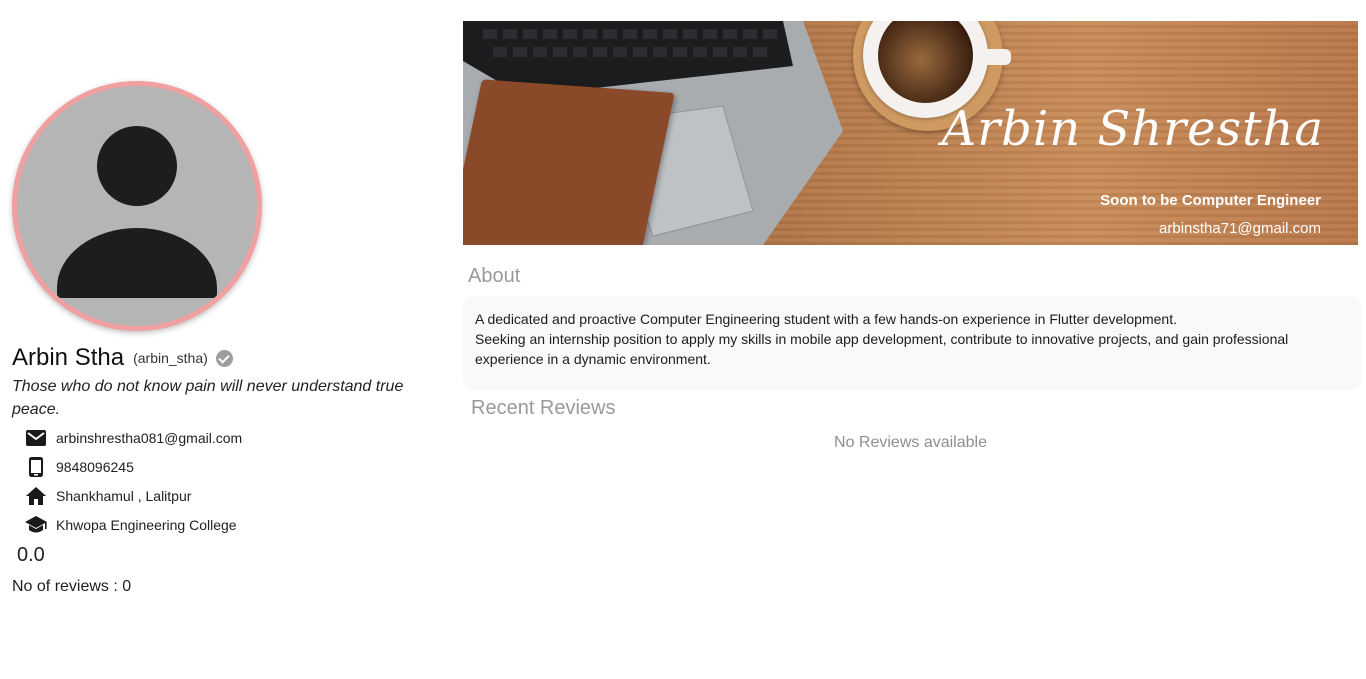  Describe the element at coordinates (910, 442) in the screenshot. I see `no-reviews-text: No Reviews available` at that location.